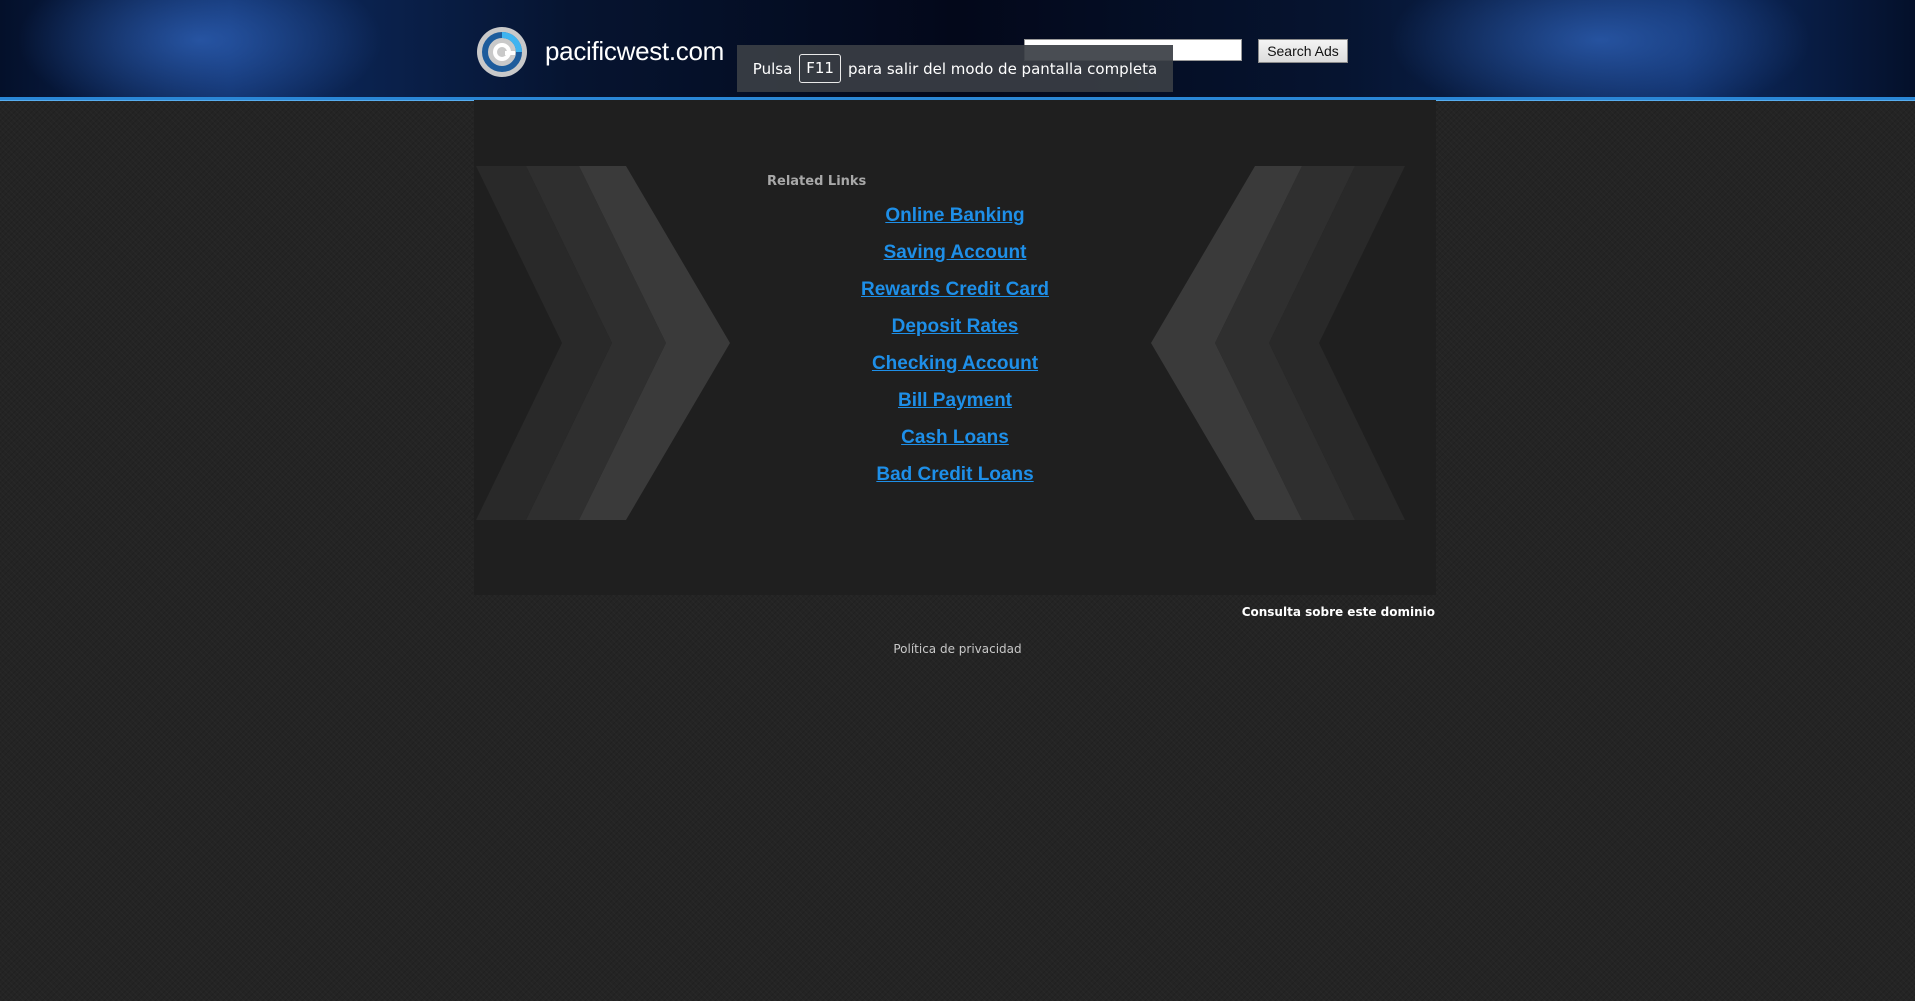  What do you see at coordinates (955, 437) in the screenshot?
I see `link-cash-loans: Cash Loans` at bounding box center [955, 437].